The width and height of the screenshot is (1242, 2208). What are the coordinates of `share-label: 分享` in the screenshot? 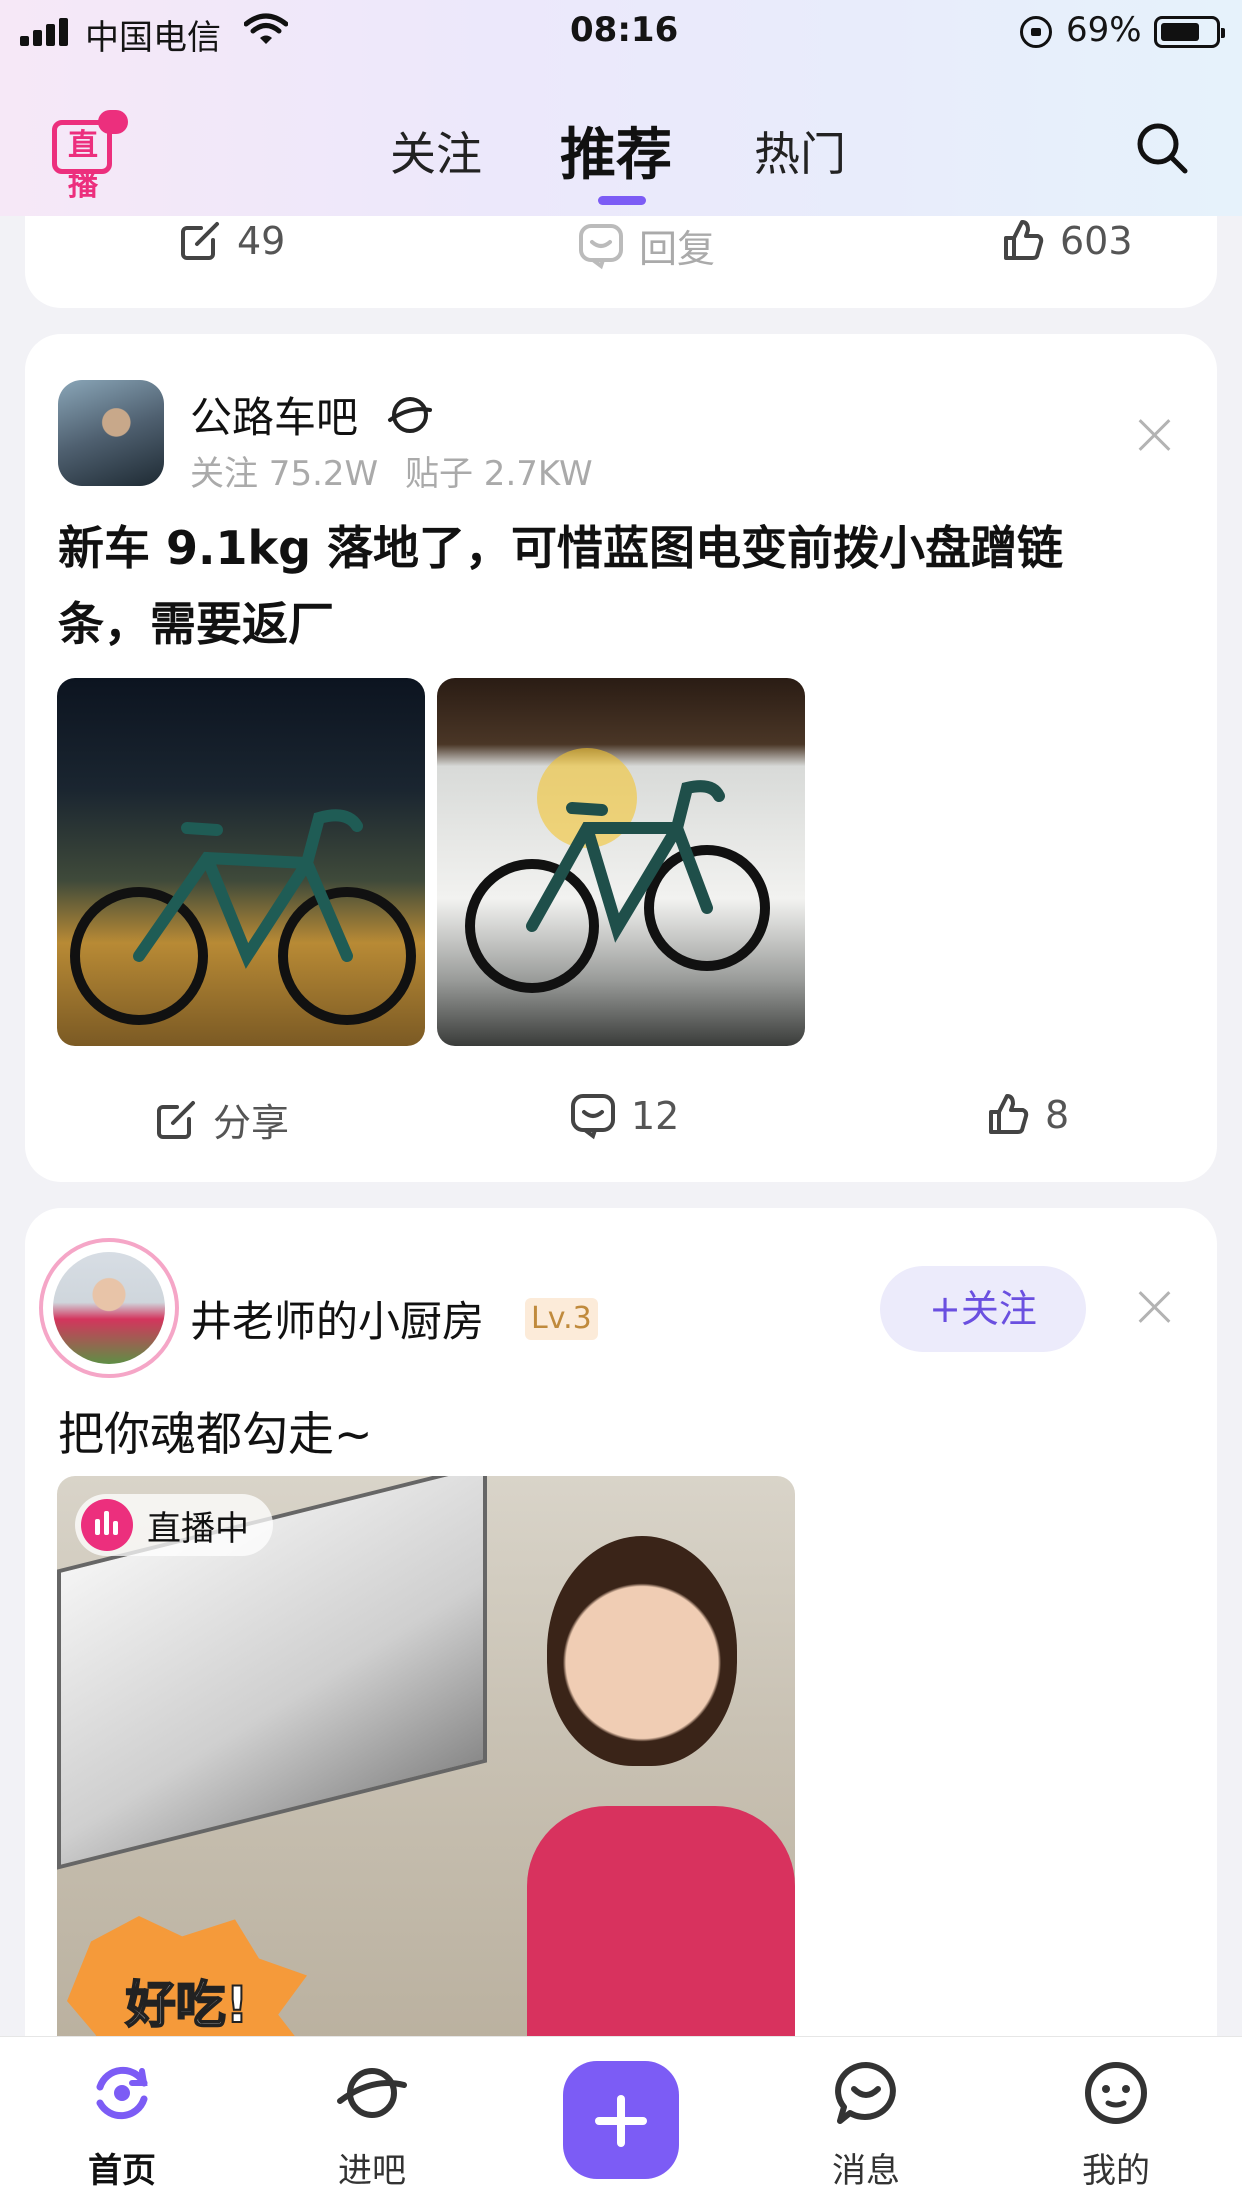 It's located at (251, 1123).